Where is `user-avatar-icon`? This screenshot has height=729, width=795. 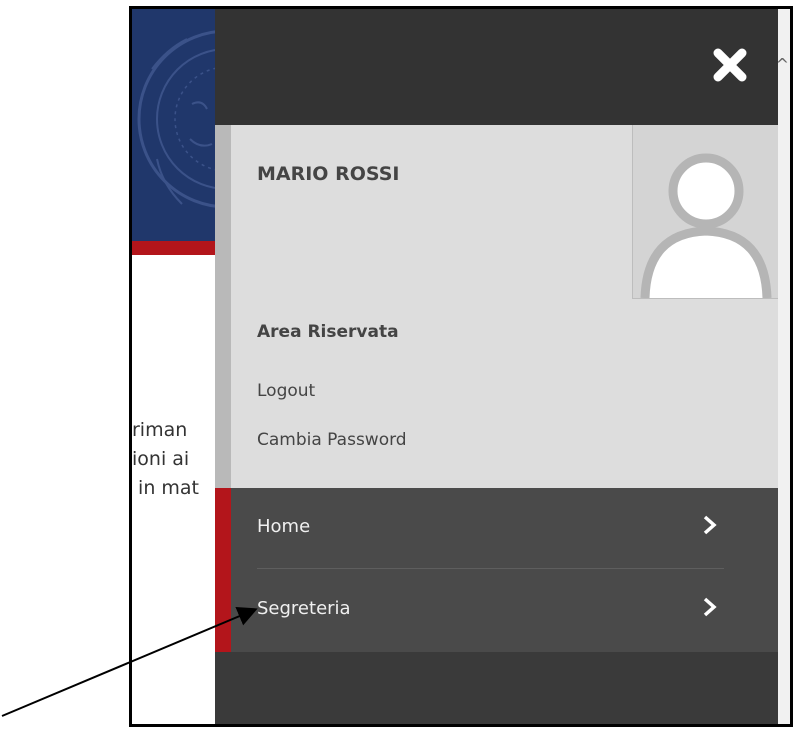
user-avatar-icon is located at coordinates (706, 225).